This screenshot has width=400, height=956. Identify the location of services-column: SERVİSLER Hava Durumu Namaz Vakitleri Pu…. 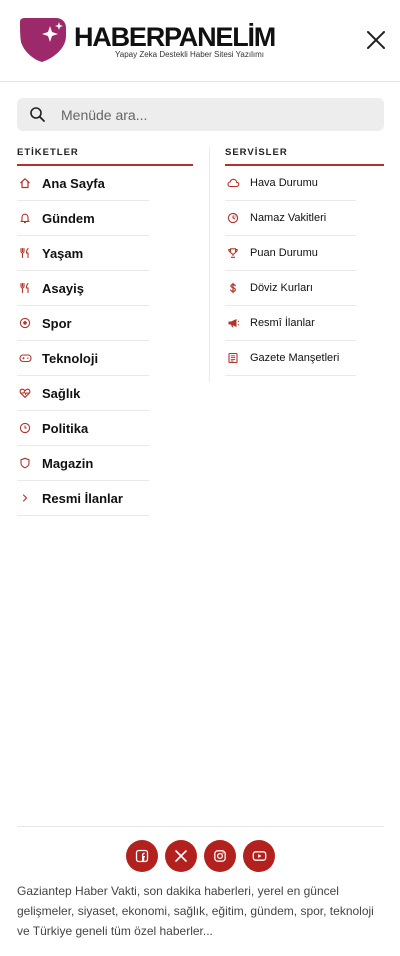
(304, 261).